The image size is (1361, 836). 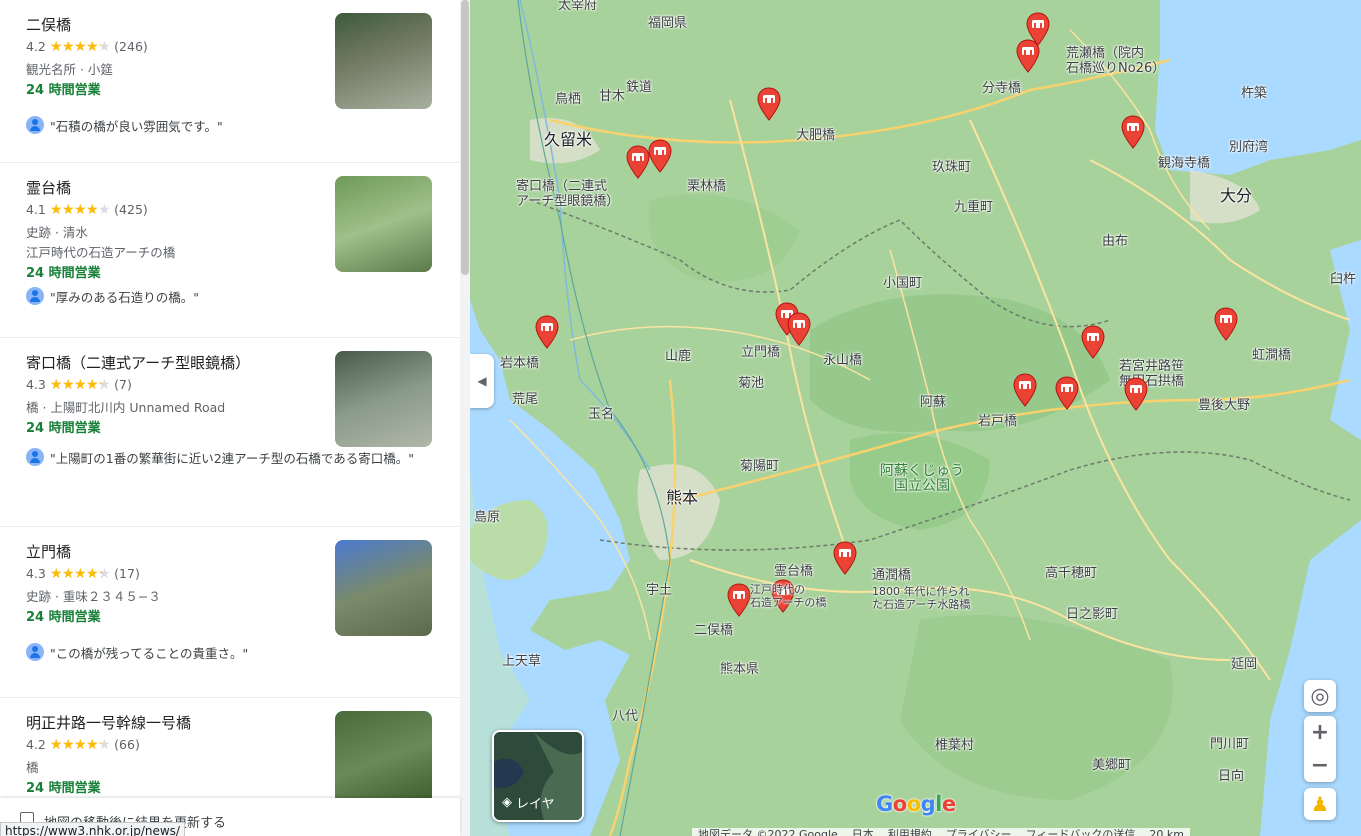 What do you see at coordinates (1112, 765) in the screenshot?
I see `map-place-label: 美郷町` at bounding box center [1112, 765].